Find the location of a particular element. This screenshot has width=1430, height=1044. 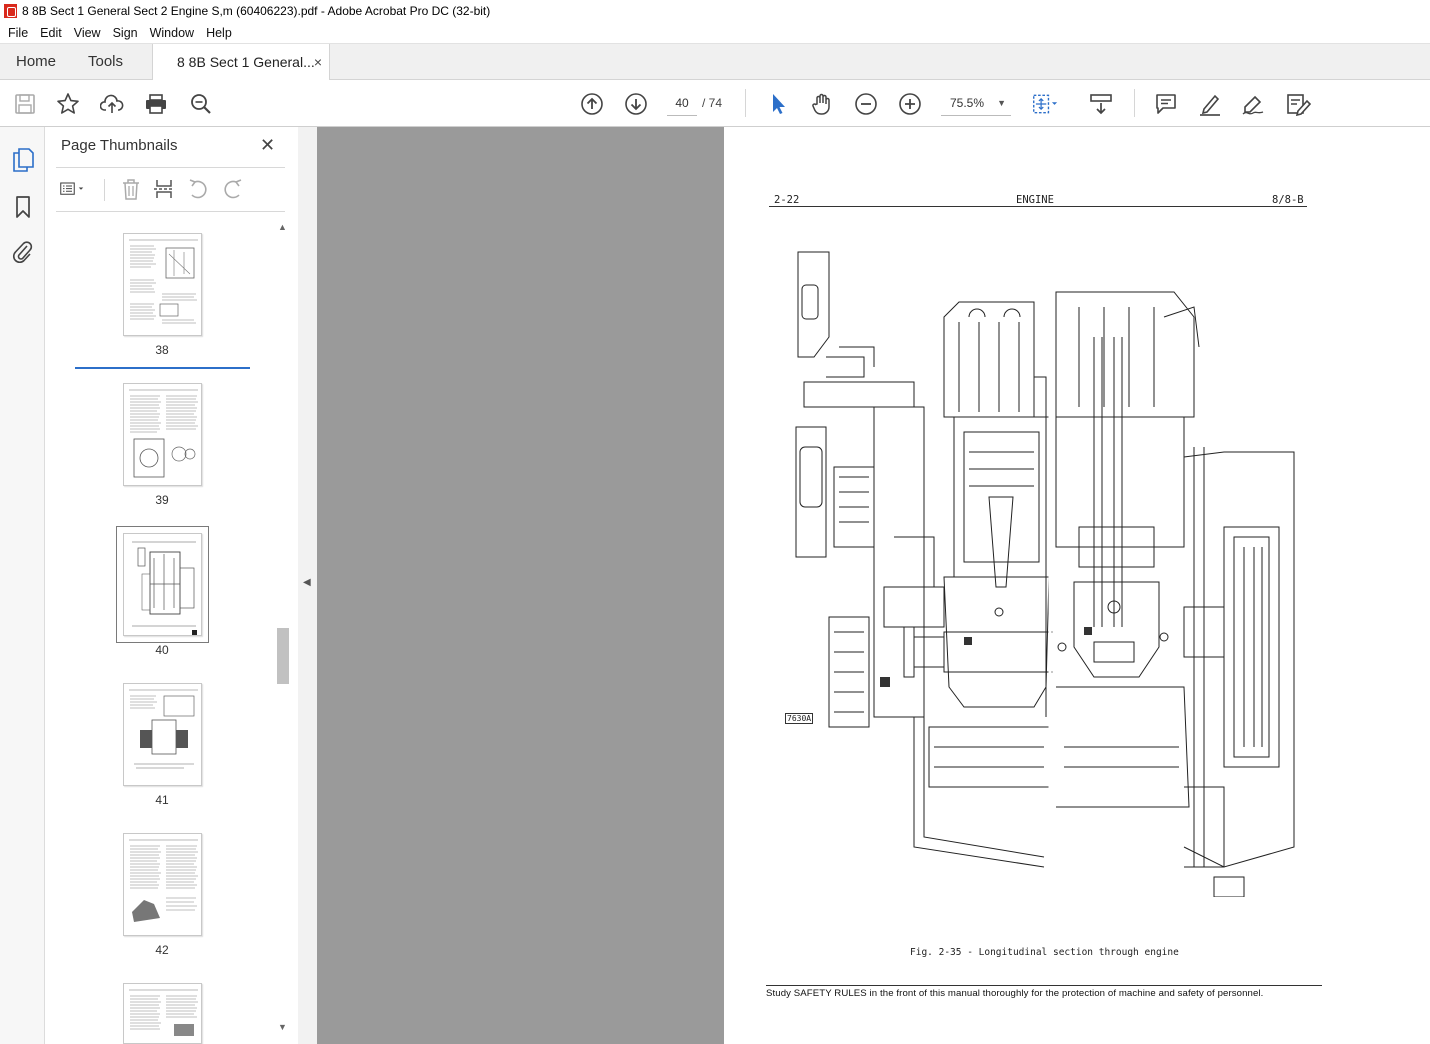

close-tab-icon: × is located at coordinates (318, 62).